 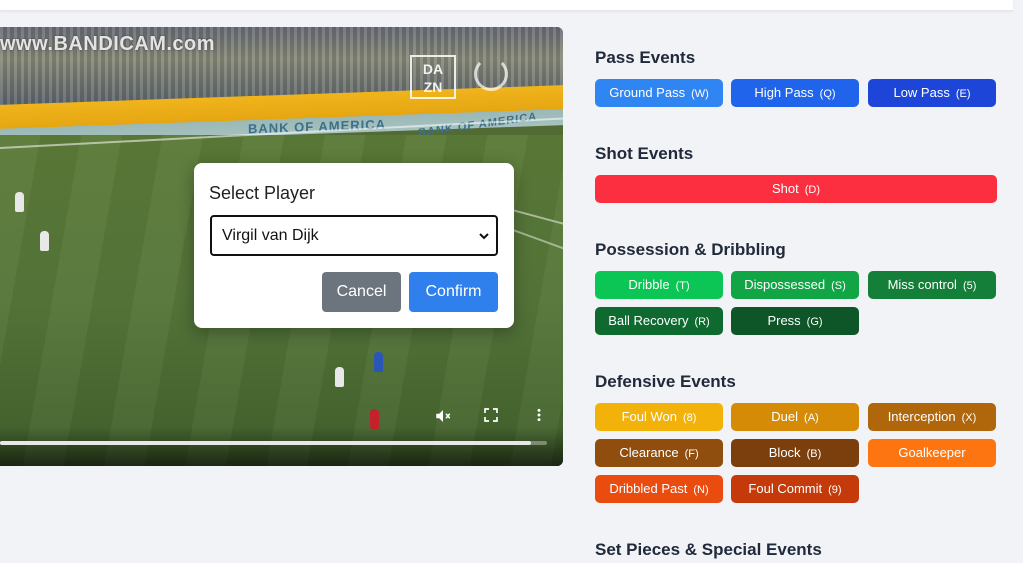 I want to click on dribbled-past-button: Dribbled Past (N), so click(x=659, y=489).